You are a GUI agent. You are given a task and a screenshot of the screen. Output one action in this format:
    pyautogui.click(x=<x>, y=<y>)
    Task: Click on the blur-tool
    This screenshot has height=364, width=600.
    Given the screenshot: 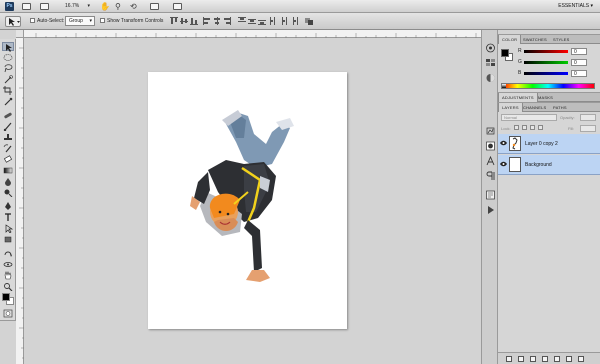 What is the action you would take?
    pyautogui.click(x=8, y=181)
    